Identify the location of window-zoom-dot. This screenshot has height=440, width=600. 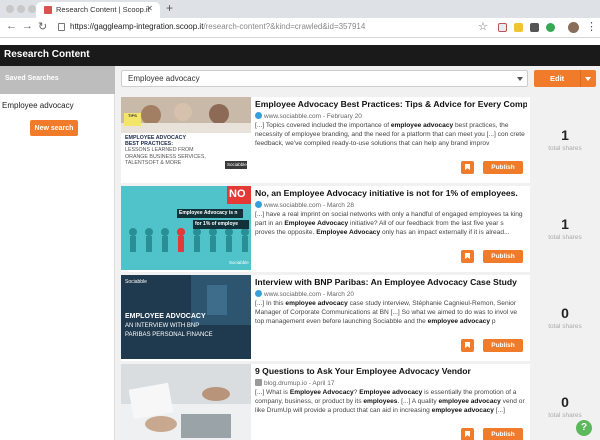
(32, 9).